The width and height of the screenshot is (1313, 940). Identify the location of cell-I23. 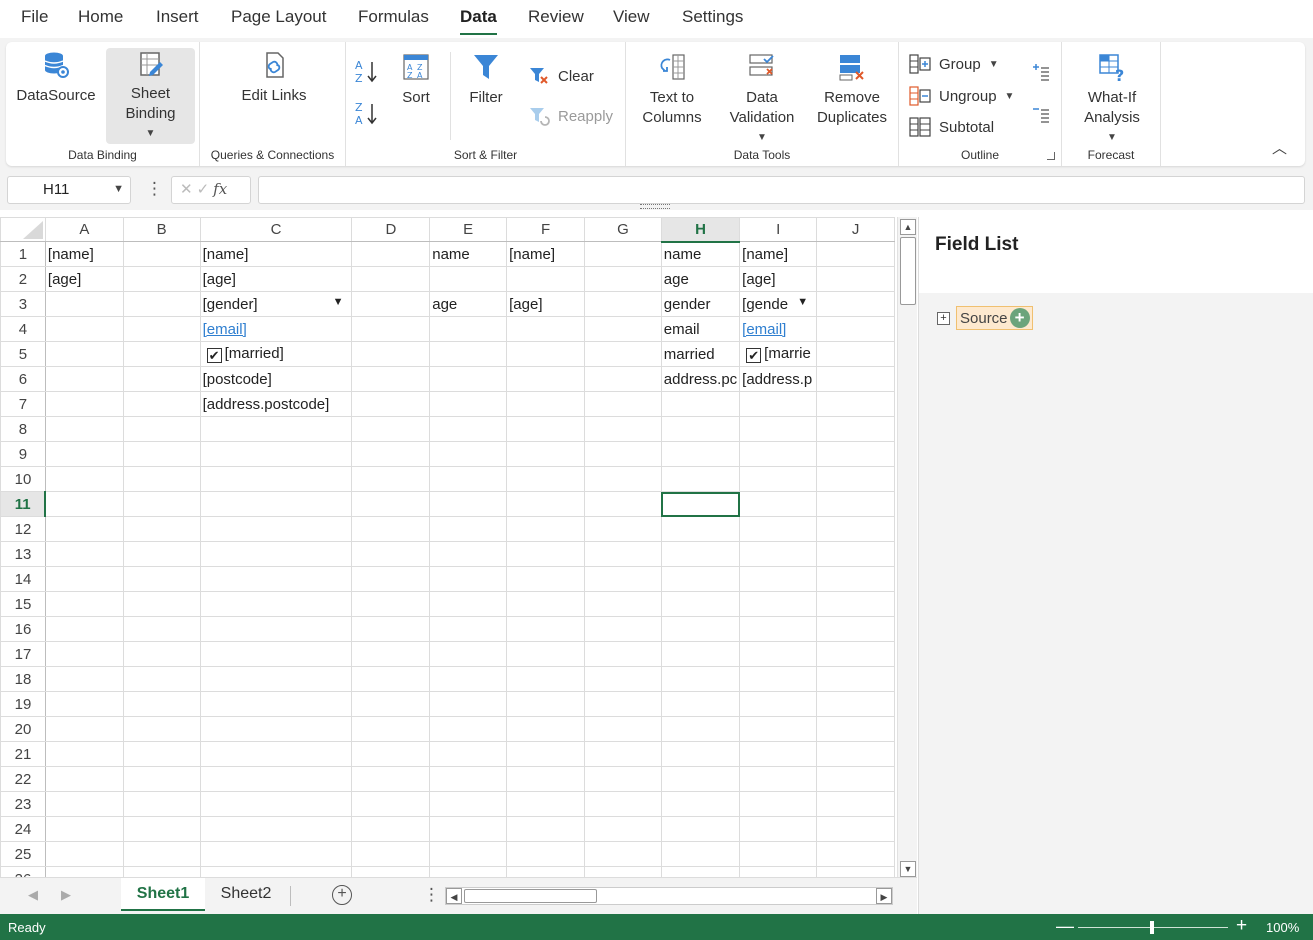
(778, 804).